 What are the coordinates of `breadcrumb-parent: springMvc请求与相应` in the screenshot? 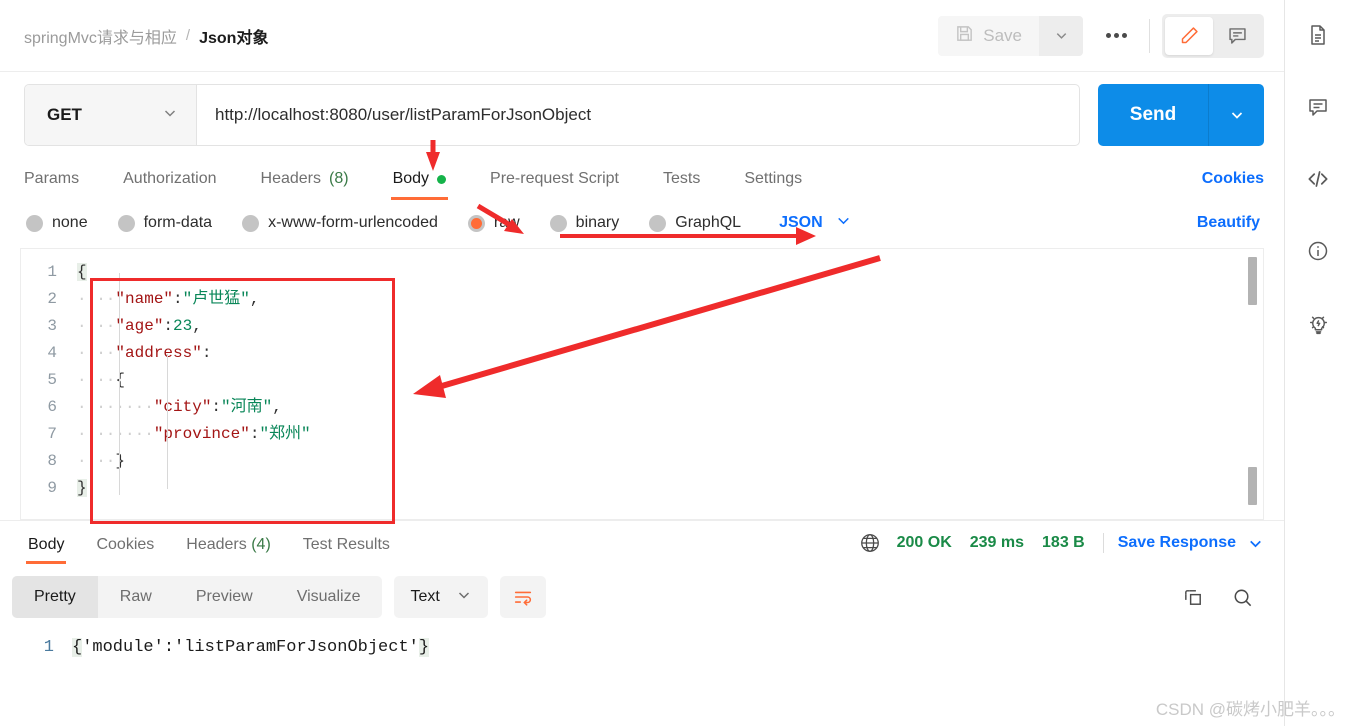 It's located at (100, 36).